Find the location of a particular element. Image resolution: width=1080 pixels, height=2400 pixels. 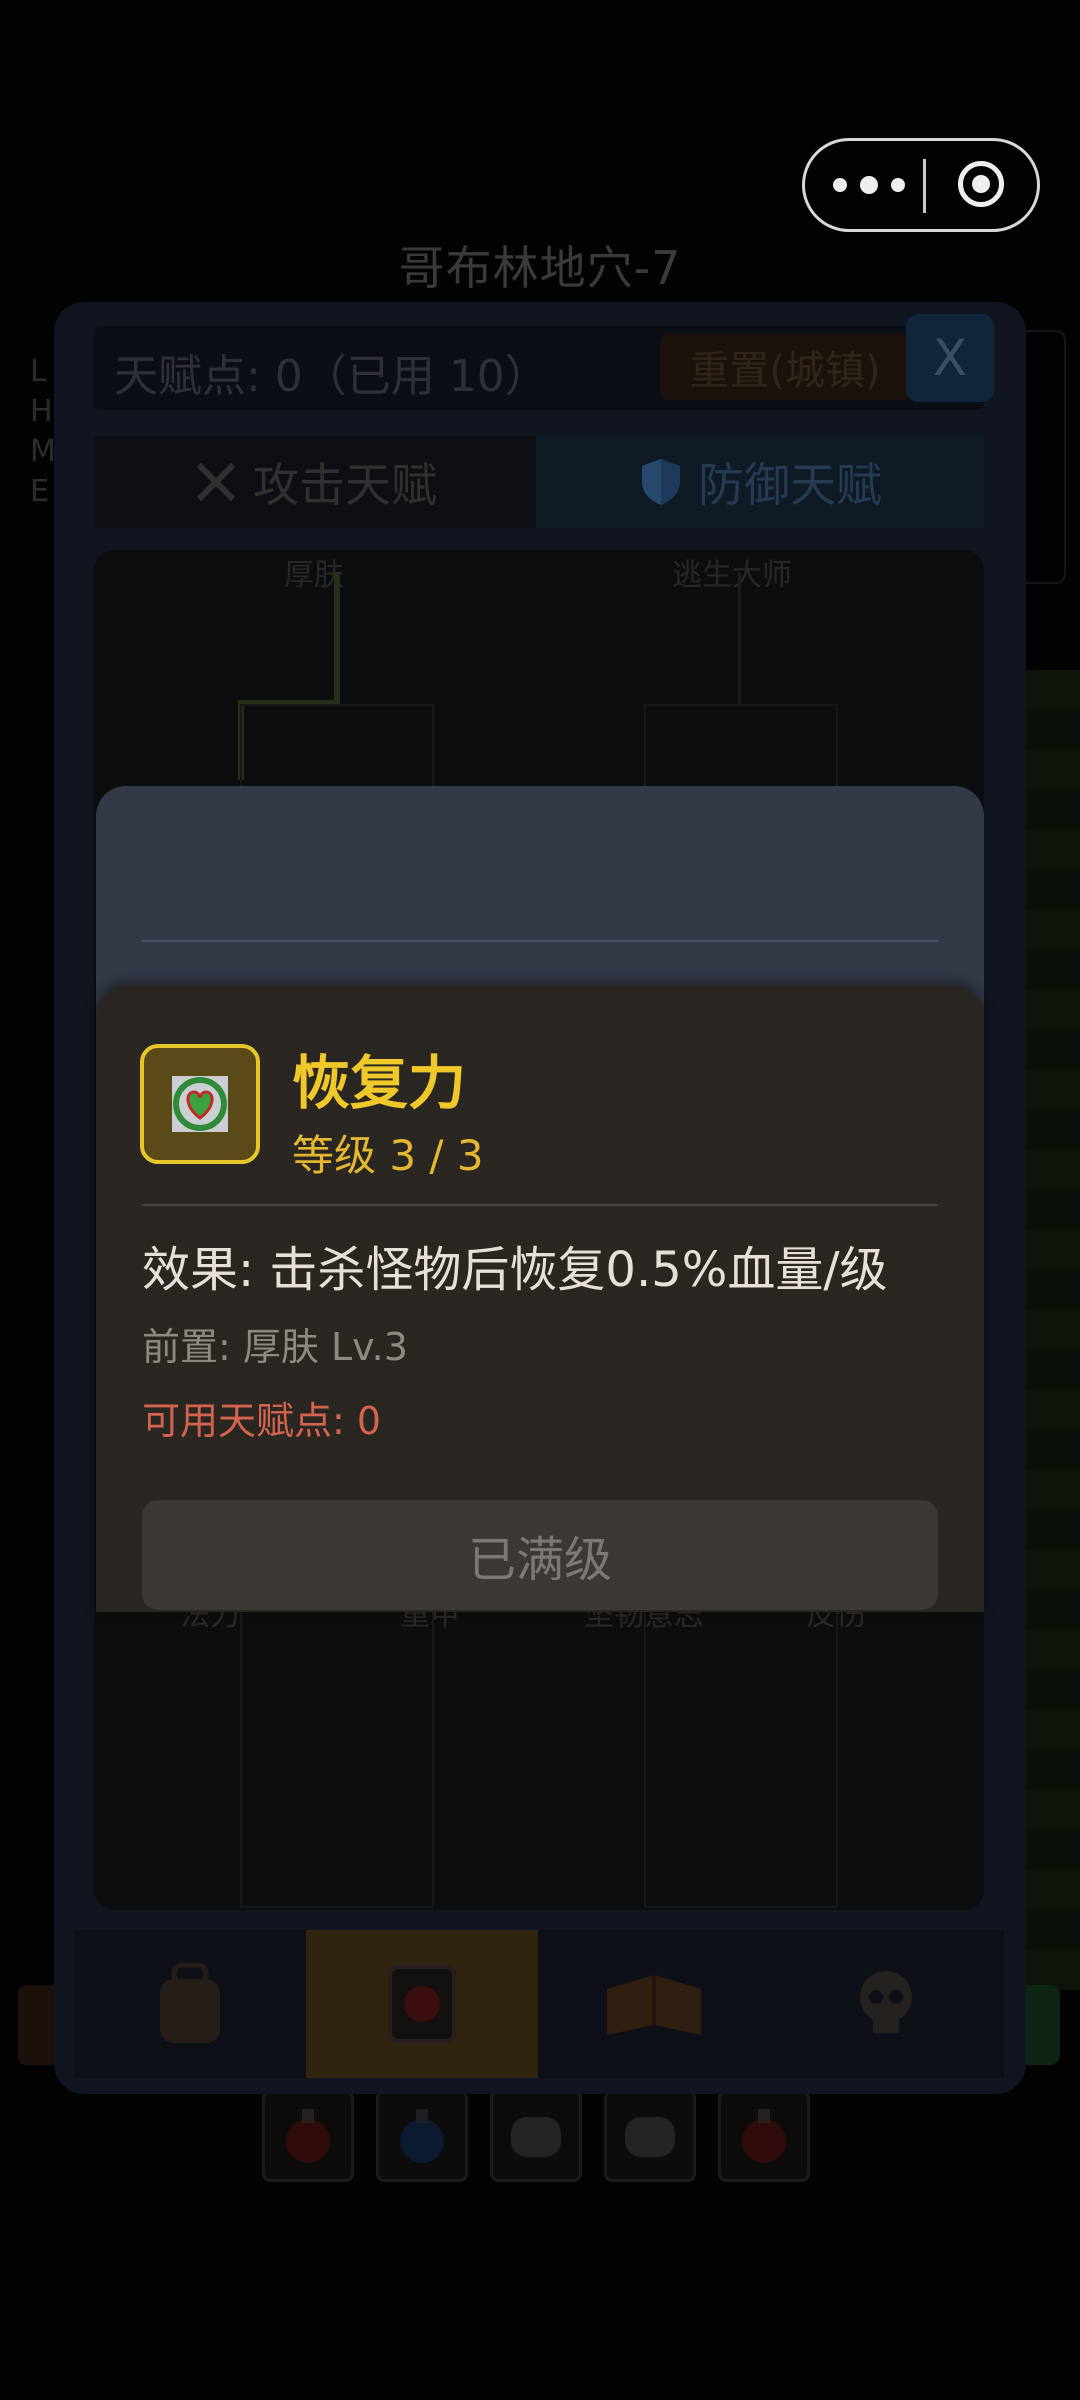

close-miniprogram-icon is located at coordinates (981, 184).